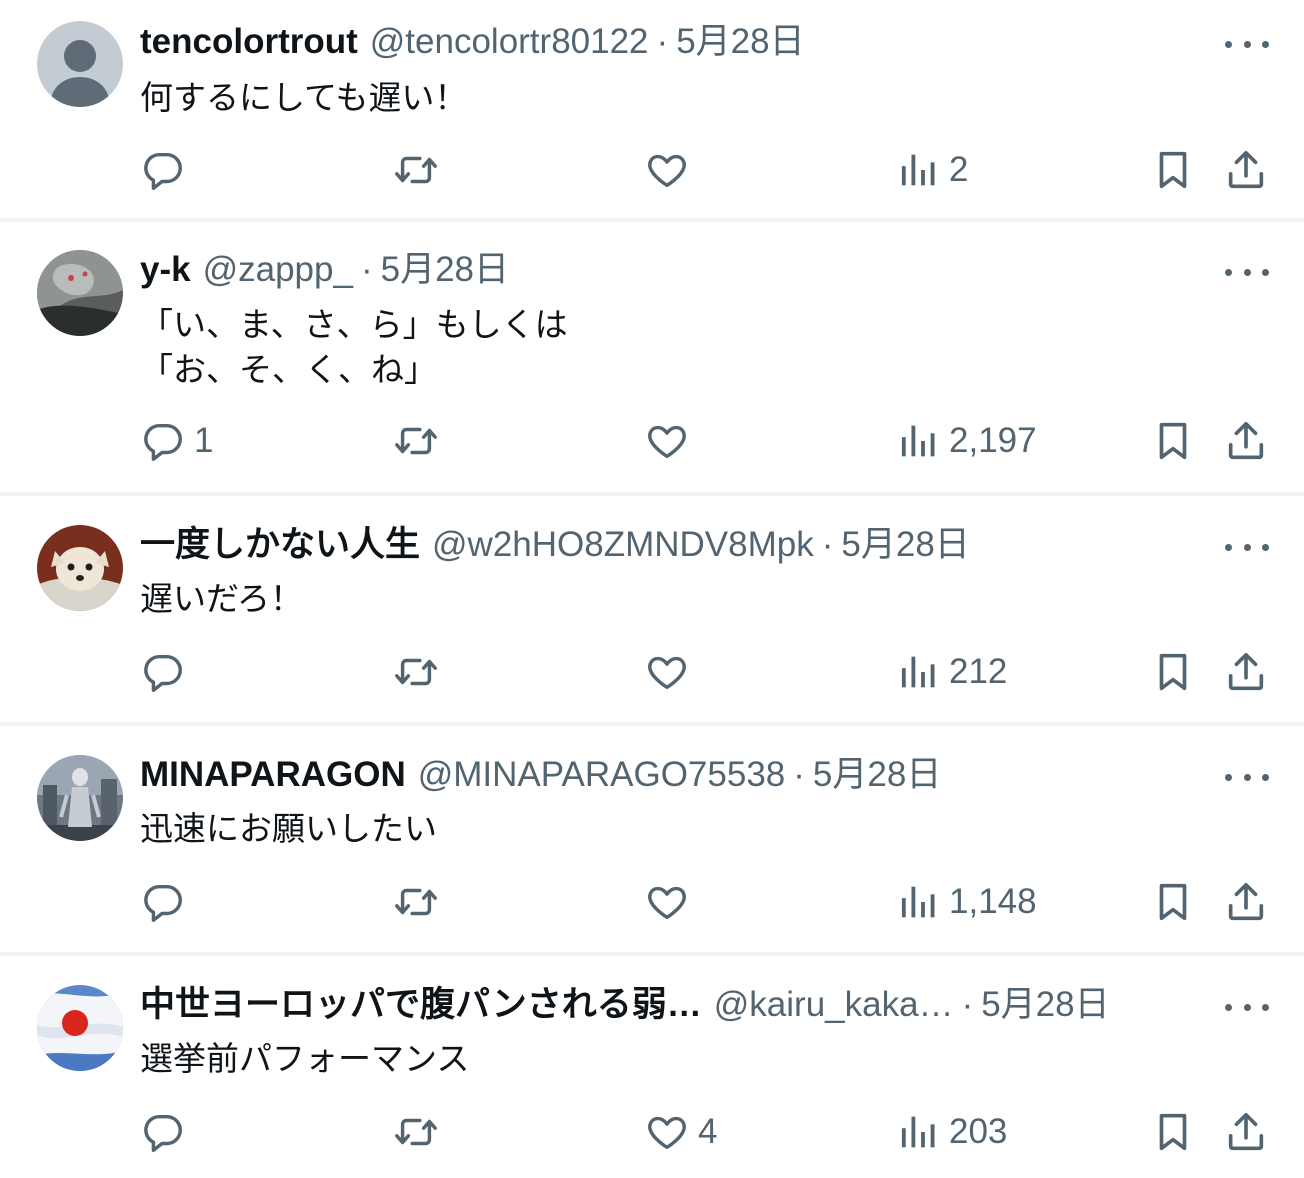 The image size is (1304, 1178). I want to click on user-handle: @tencolortr80122, so click(509, 42).